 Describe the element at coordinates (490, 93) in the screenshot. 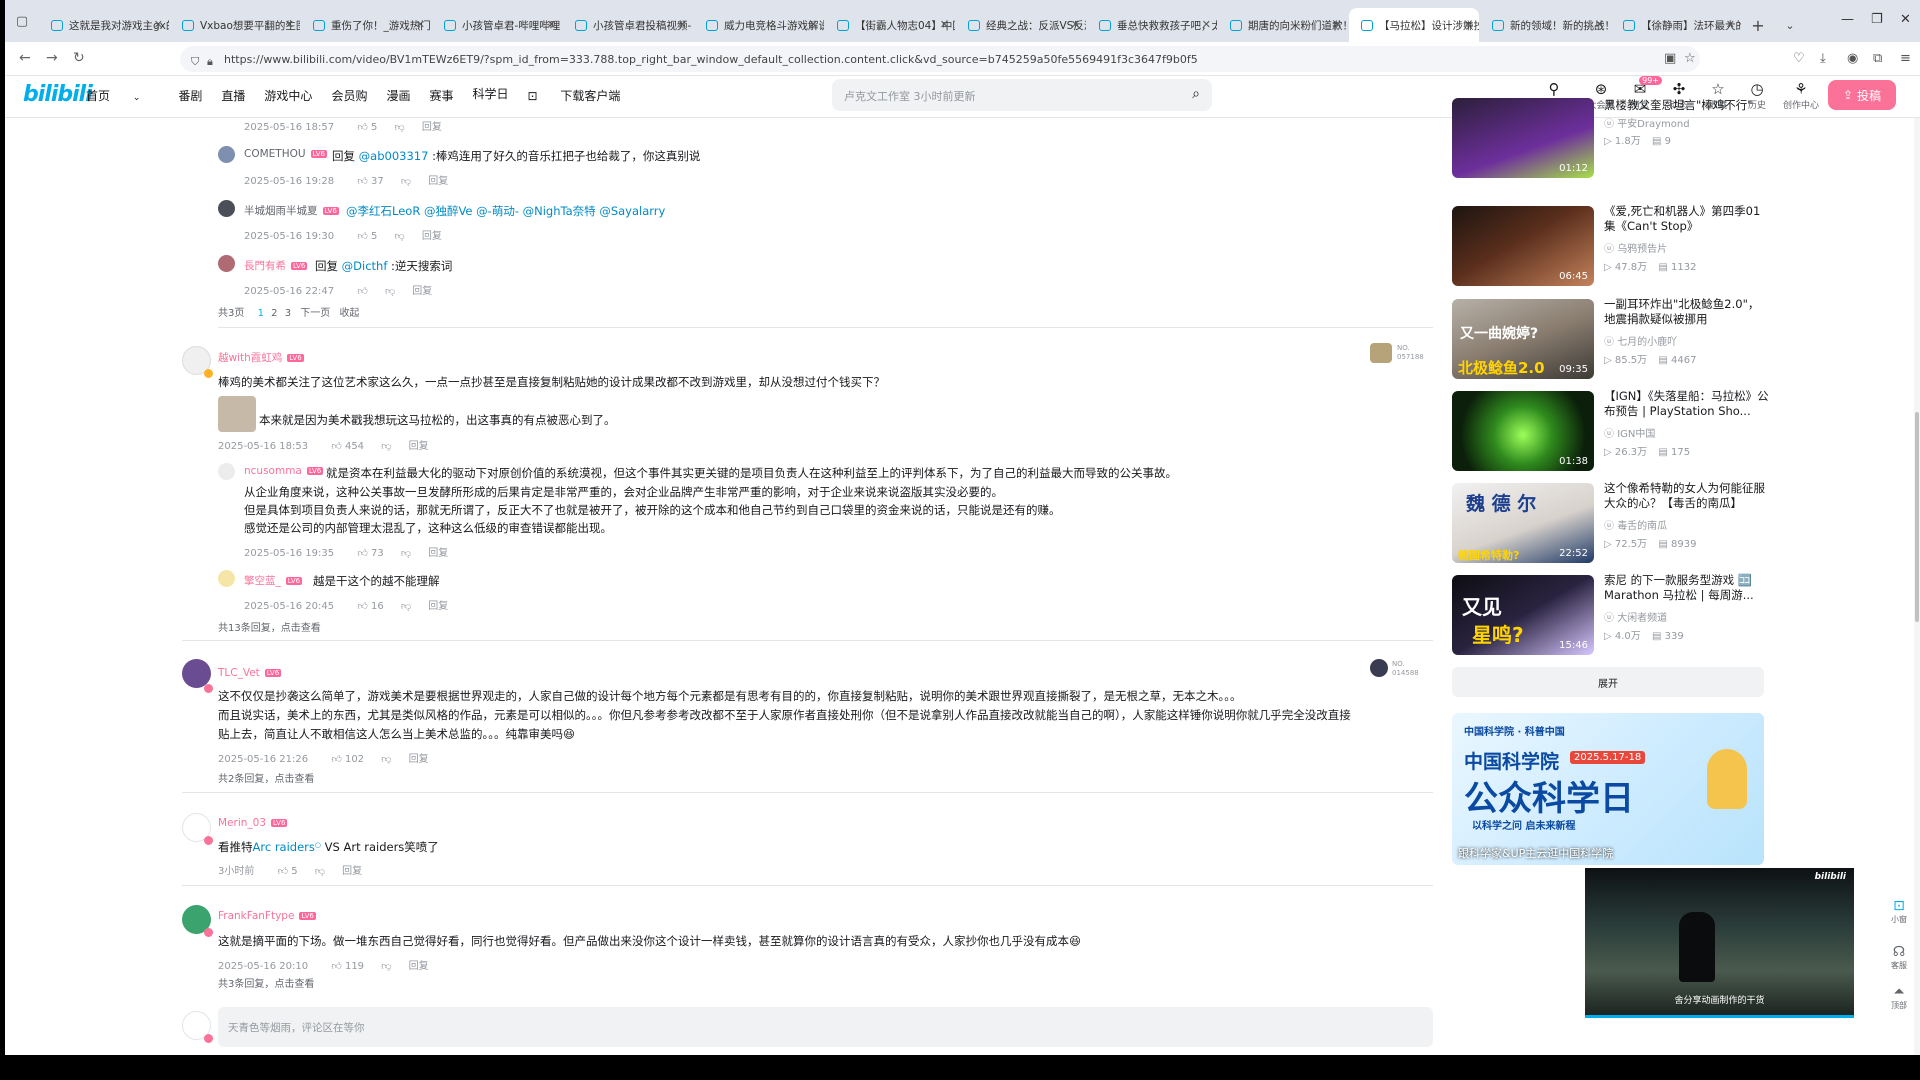

I see `nav-science-day: 科学日` at that location.